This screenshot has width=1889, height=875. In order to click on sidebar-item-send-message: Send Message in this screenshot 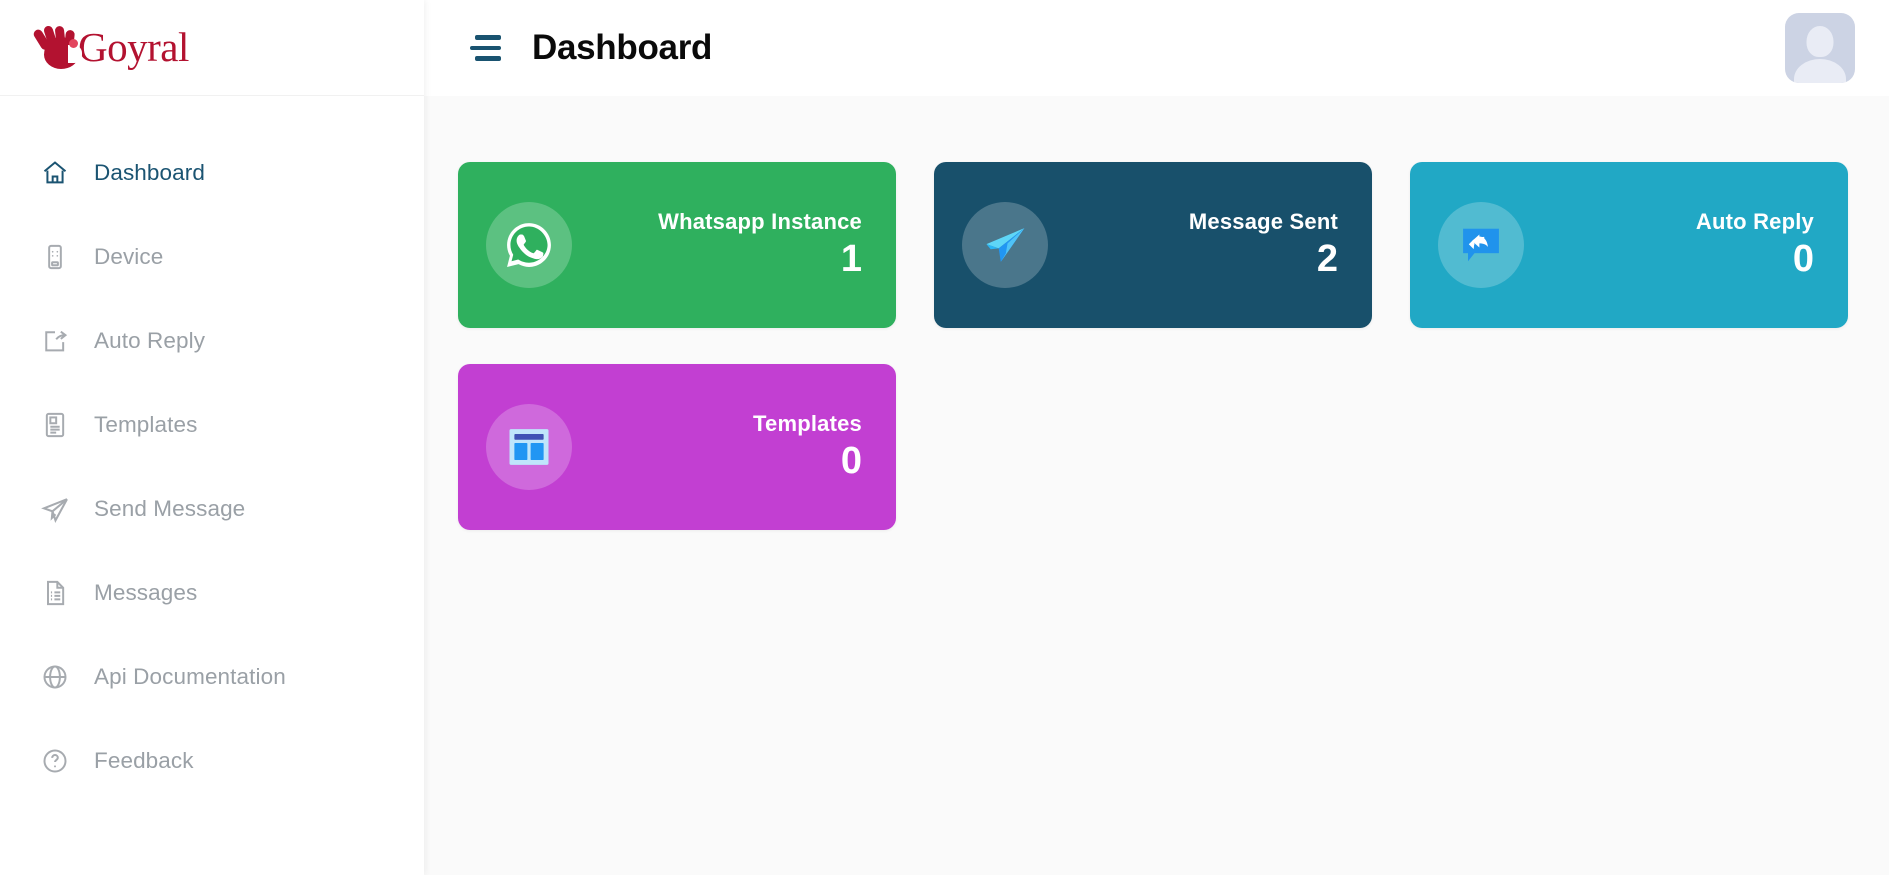, I will do `click(212, 509)`.